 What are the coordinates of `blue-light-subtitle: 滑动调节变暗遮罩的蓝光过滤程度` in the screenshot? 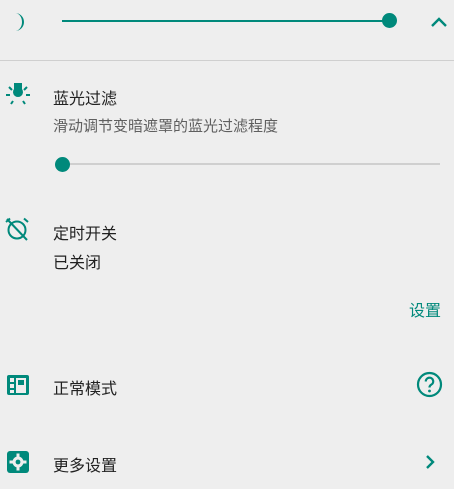 It's located at (166, 126).